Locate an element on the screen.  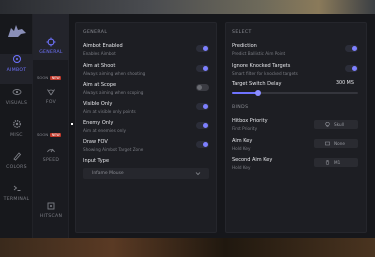
option-aim-key: Aim Key Hold Key is located at coordinates (242, 144).